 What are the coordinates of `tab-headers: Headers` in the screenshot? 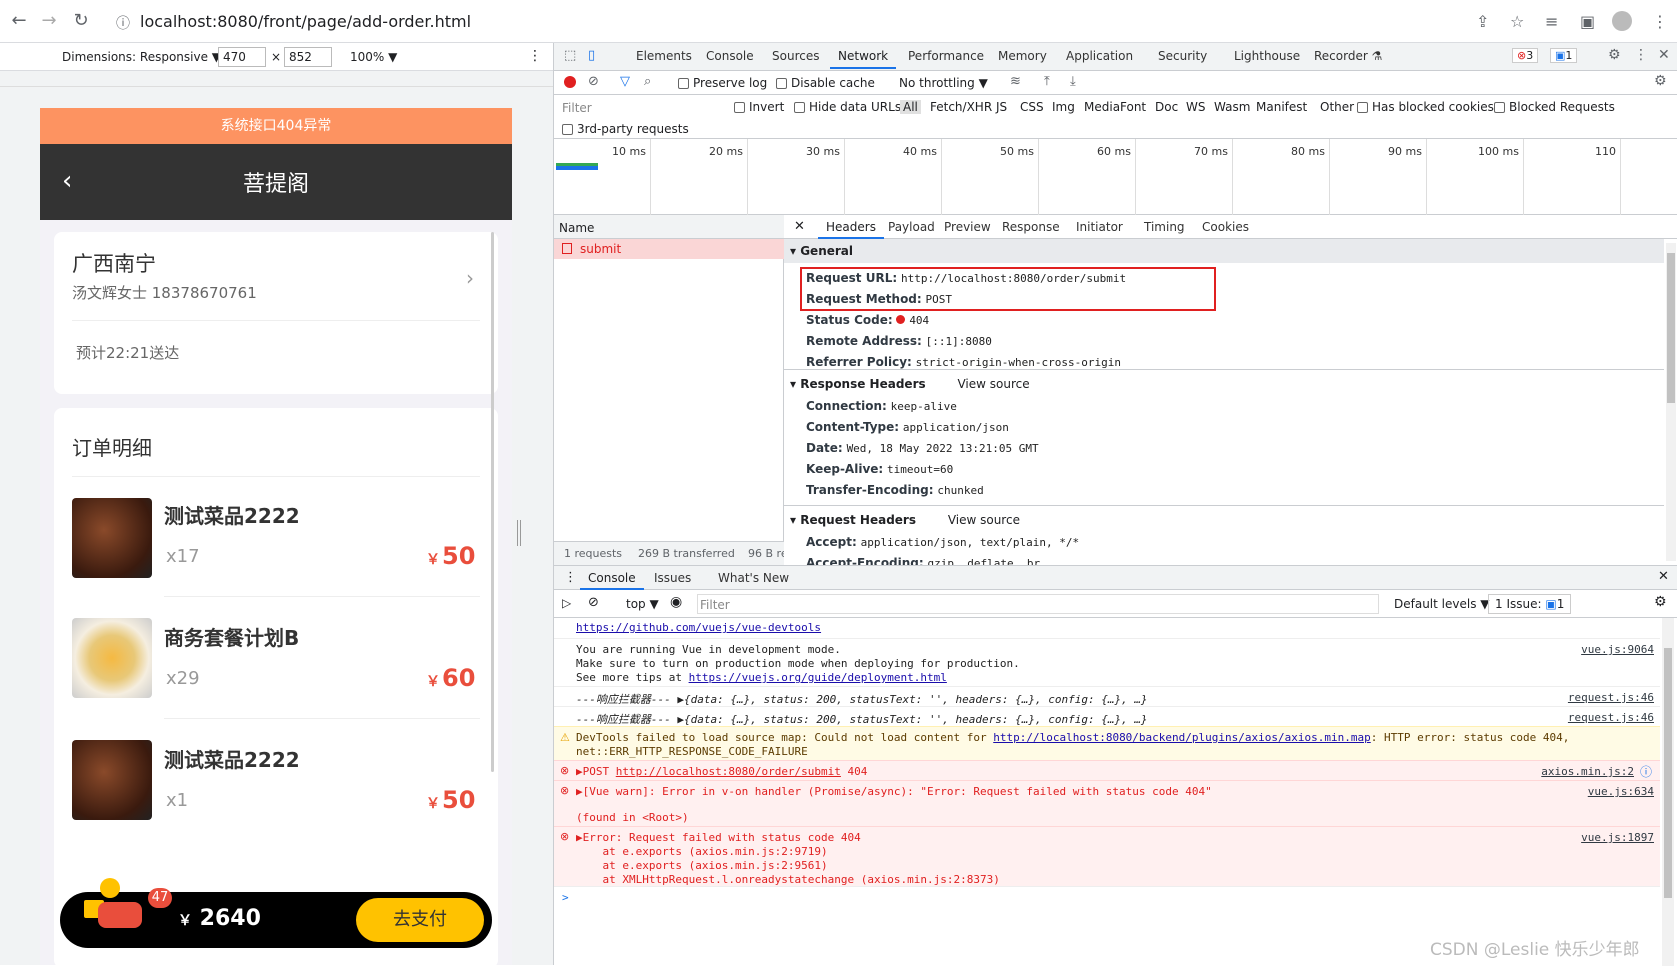 It's located at (851, 227).